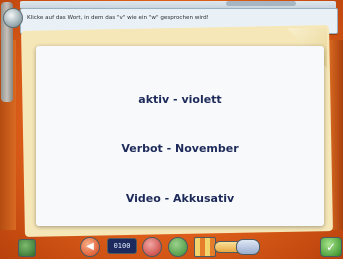  Describe the element at coordinates (122, 246) in the screenshot. I see `score-counter: 0100` at that location.